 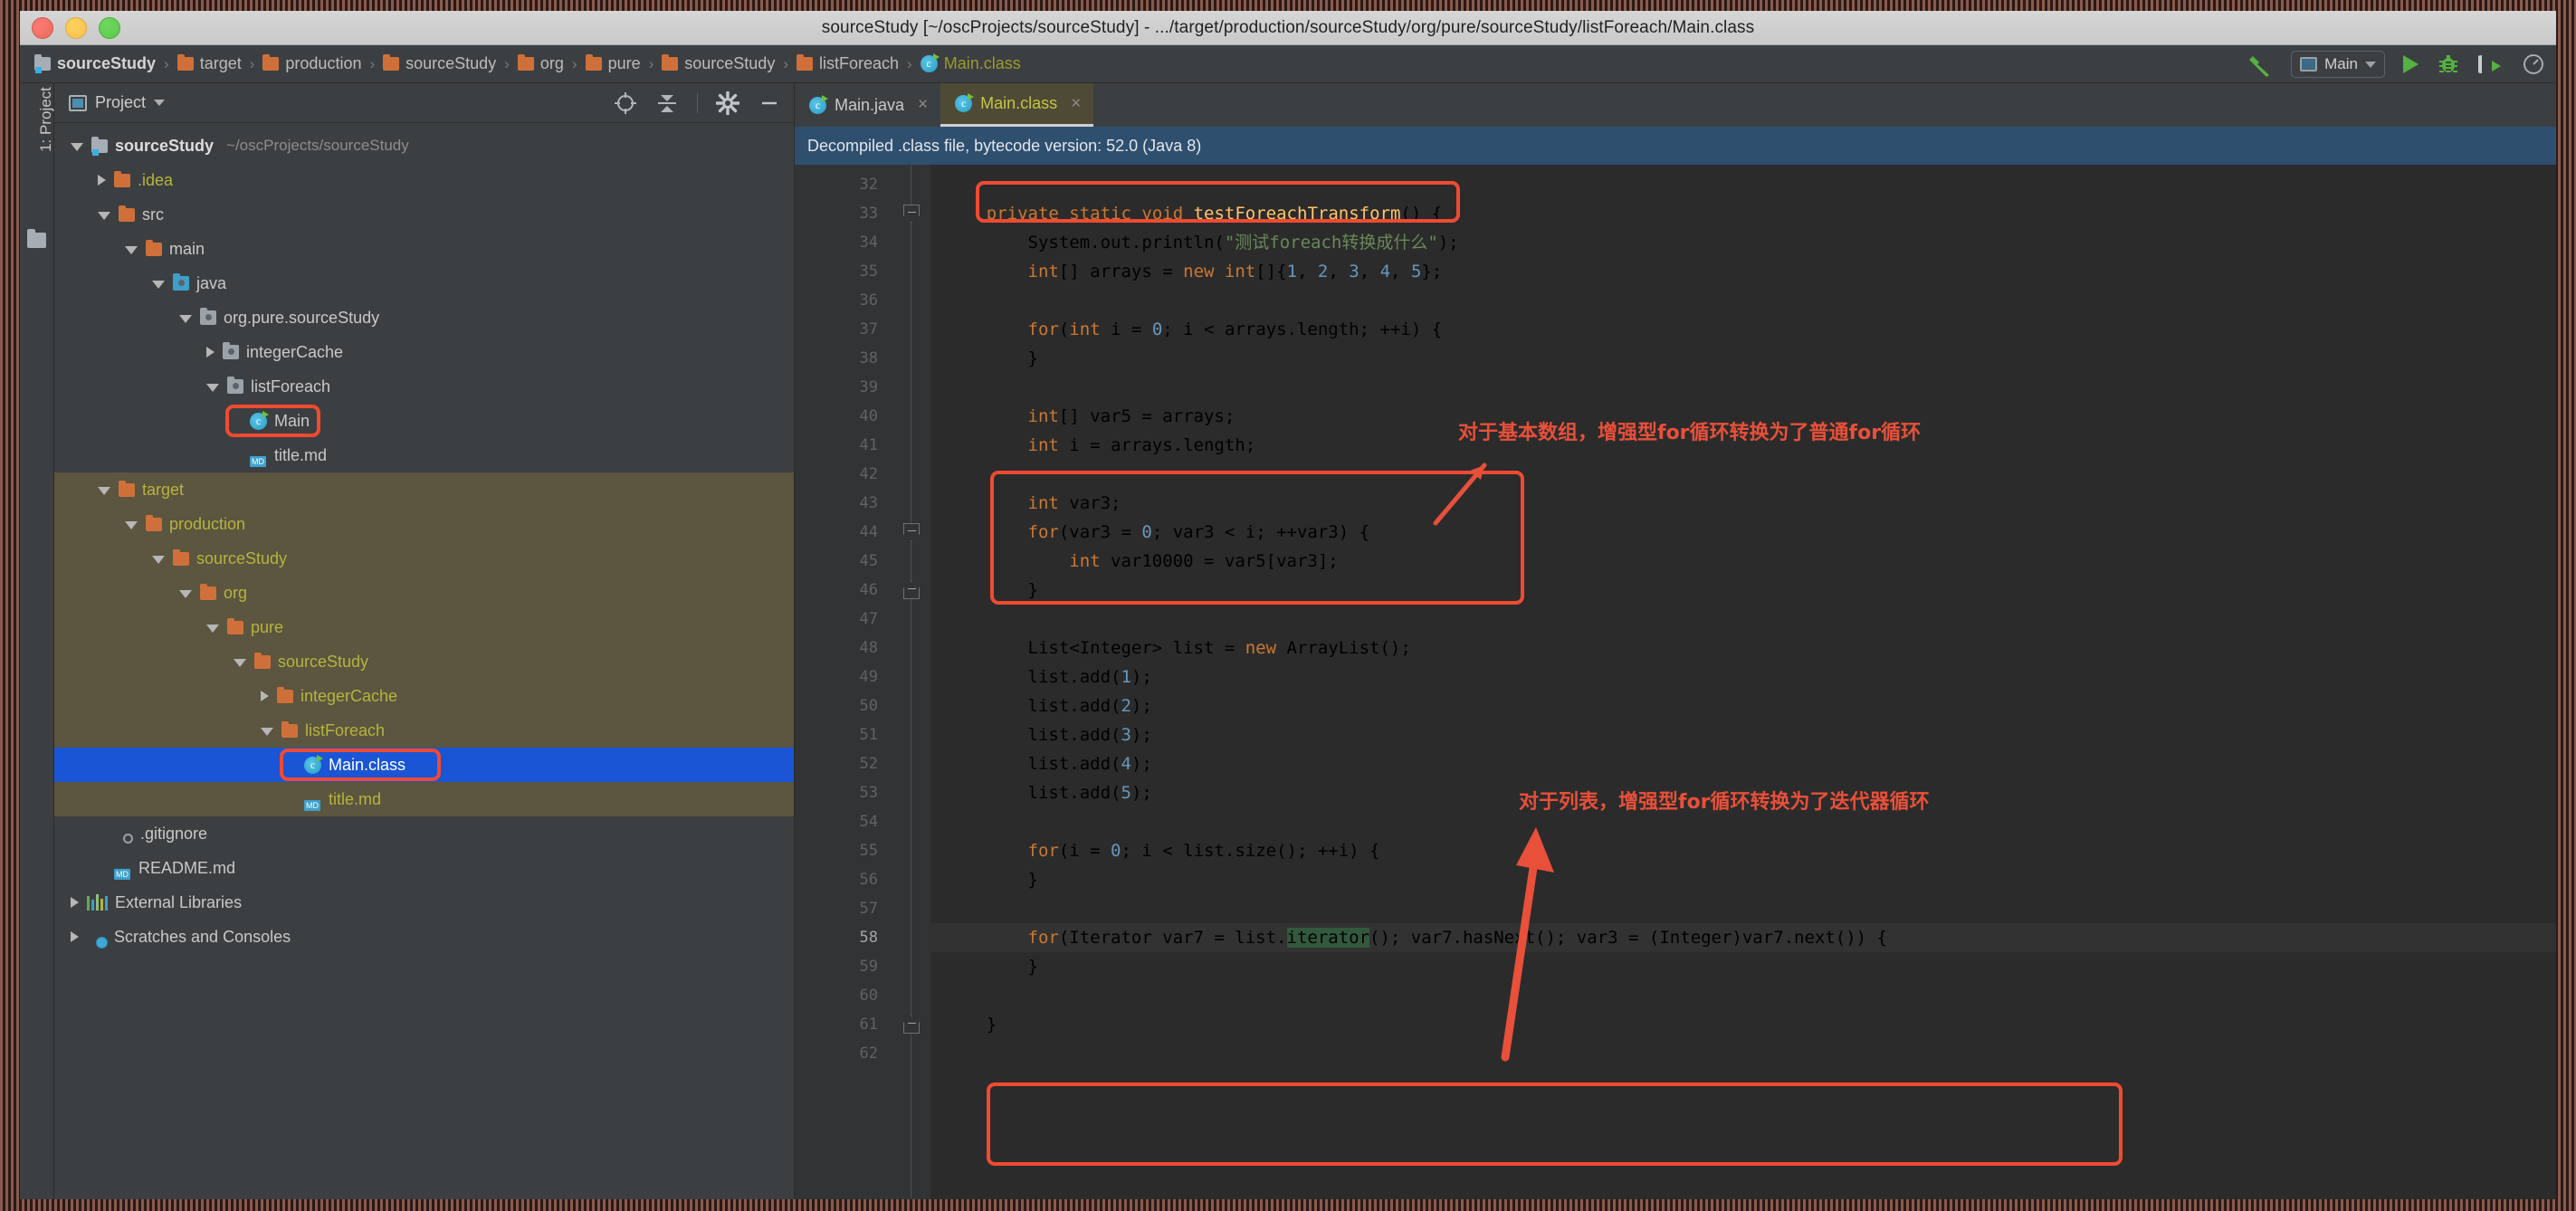 What do you see at coordinates (971, 63) in the screenshot?
I see `breadcrumb-item-Main-class: c Main.class` at bounding box center [971, 63].